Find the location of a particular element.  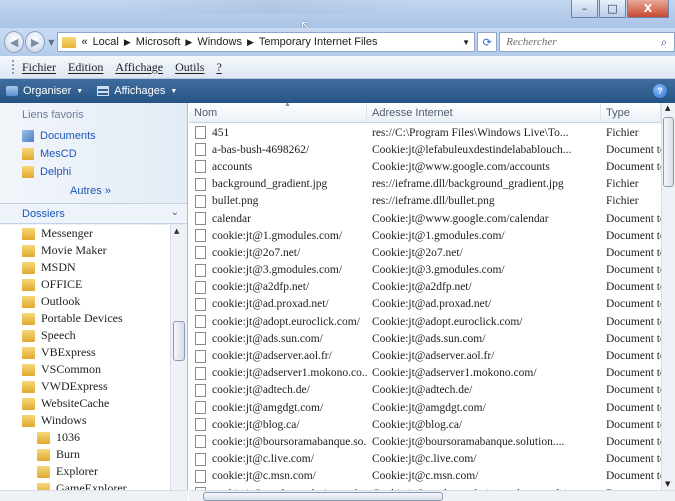

file-name-cell: cookie:jt@adserver.aol.fr/ is located at coordinates (278, 356).